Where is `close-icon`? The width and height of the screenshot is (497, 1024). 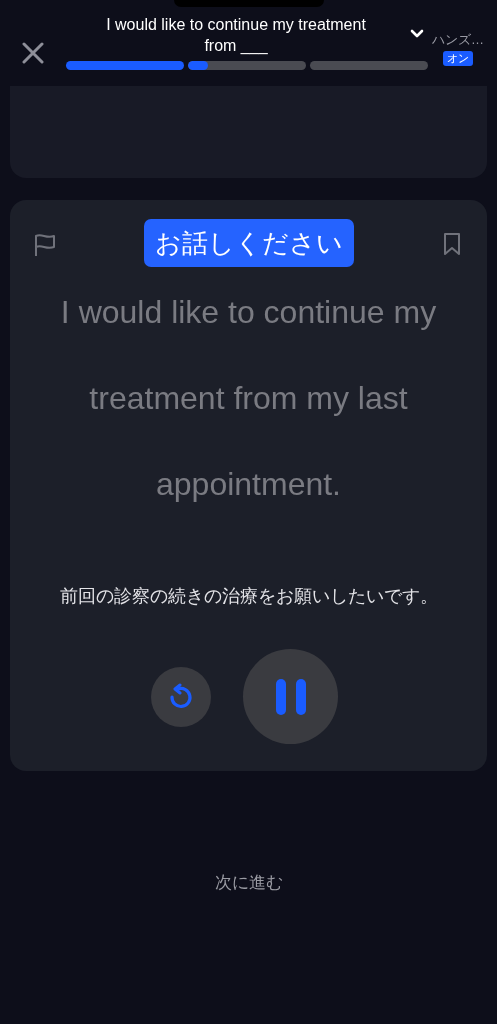
close-icon is located at coordinates (33, 53).